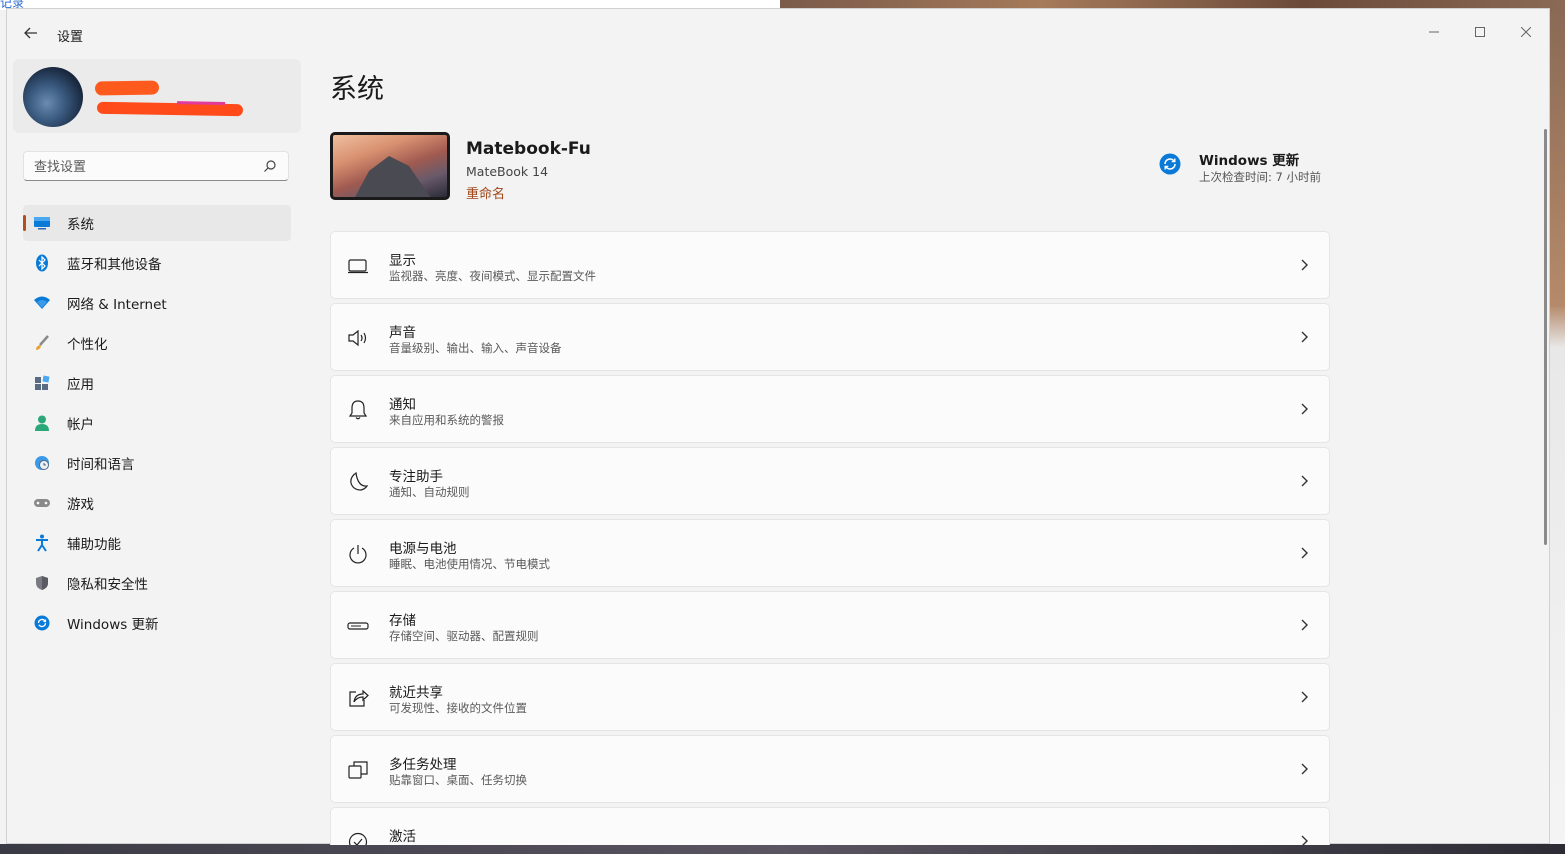  What do you see at coordinates (1249, 161) in the screenshot?
I see `windows-update-title: Windows 更新` at bounding box center [1249, 161].